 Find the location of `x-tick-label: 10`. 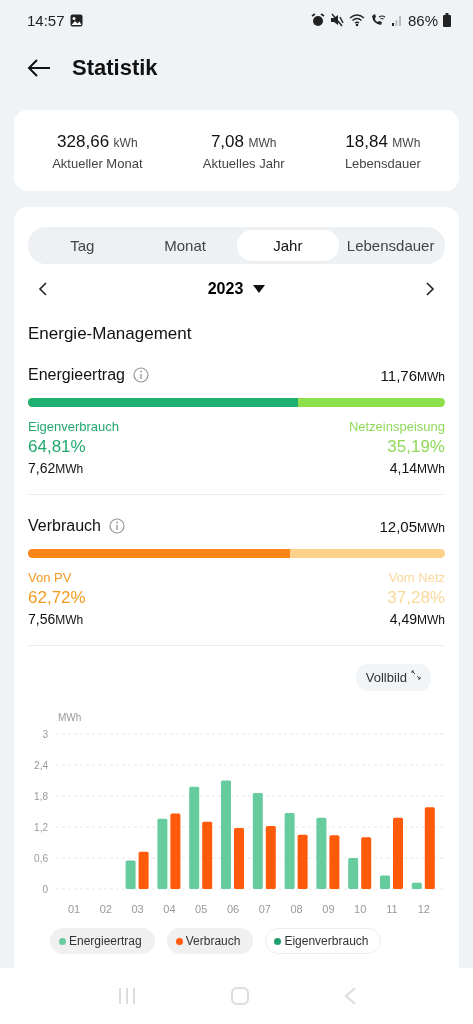

x-tick-label: 10 is located at coordinates (360, 909).